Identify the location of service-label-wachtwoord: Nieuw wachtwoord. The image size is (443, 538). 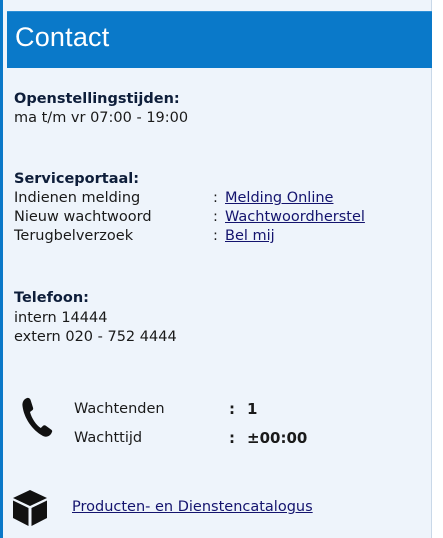
(83, 217).